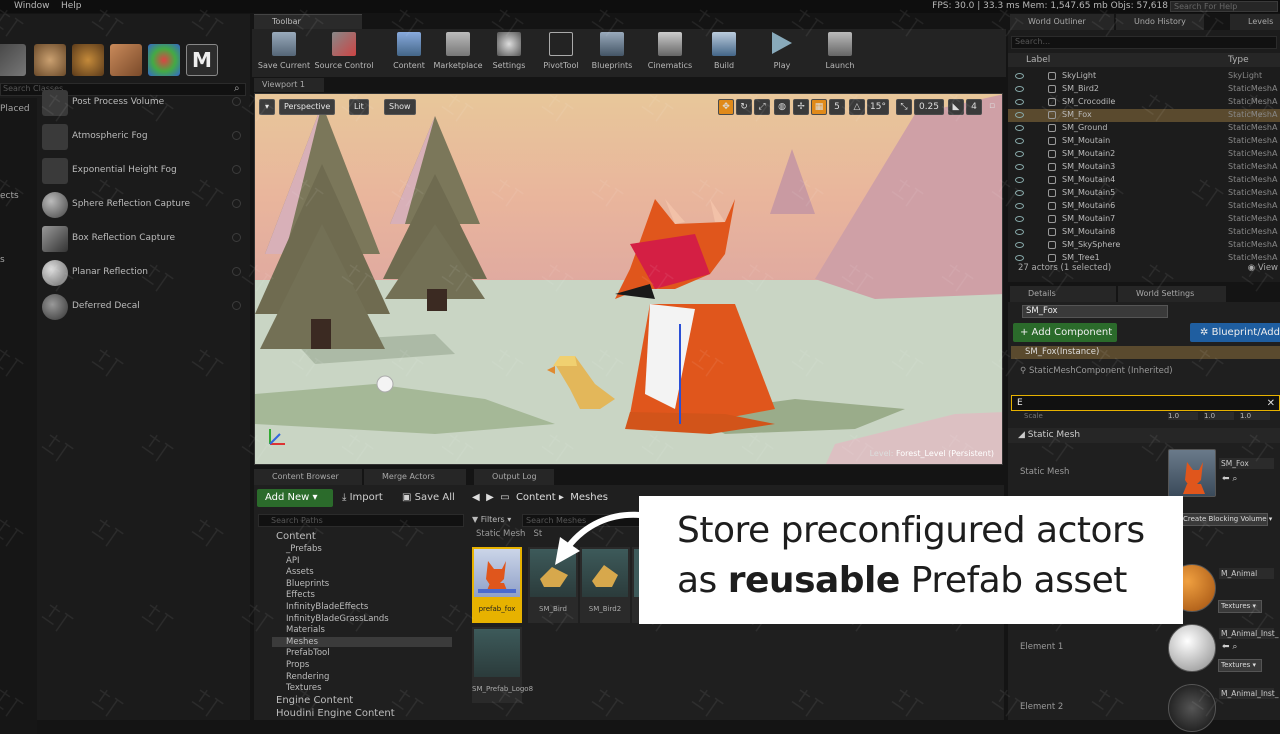 This screenshot has height=734, width=1280. I want to click on blueprints-button: Blueprints, so click(612, 53).